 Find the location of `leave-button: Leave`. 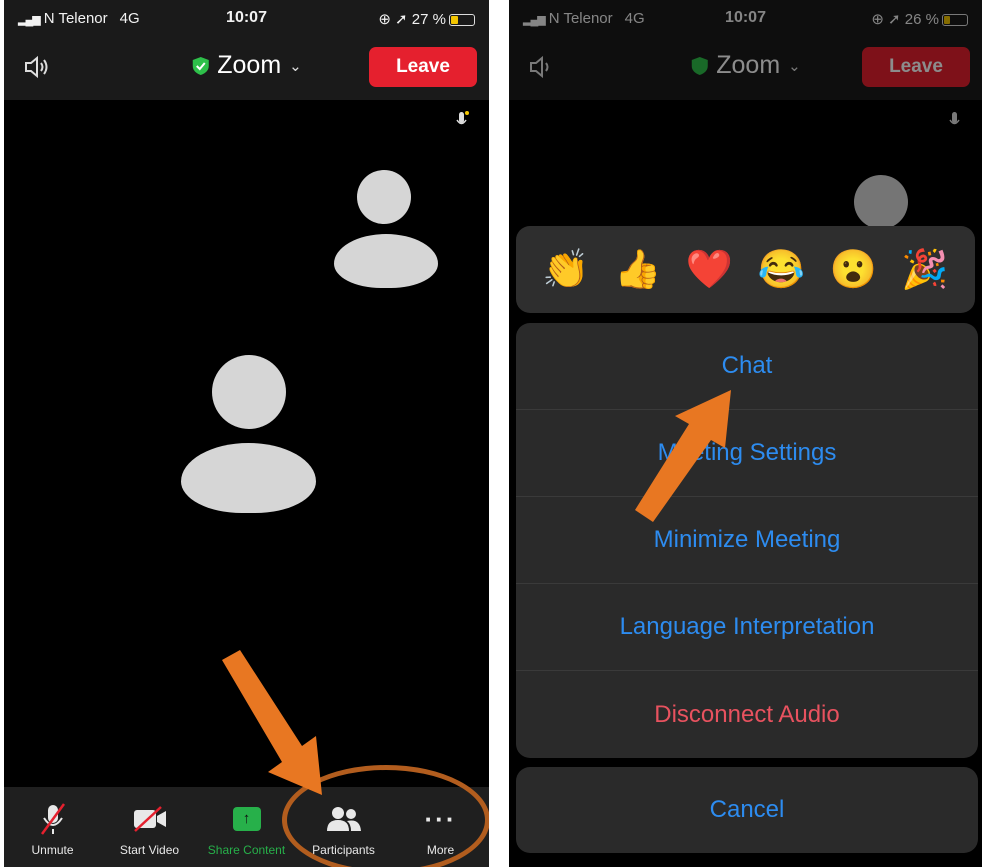

leave-button: Leave is located at coordinates (423, 67).